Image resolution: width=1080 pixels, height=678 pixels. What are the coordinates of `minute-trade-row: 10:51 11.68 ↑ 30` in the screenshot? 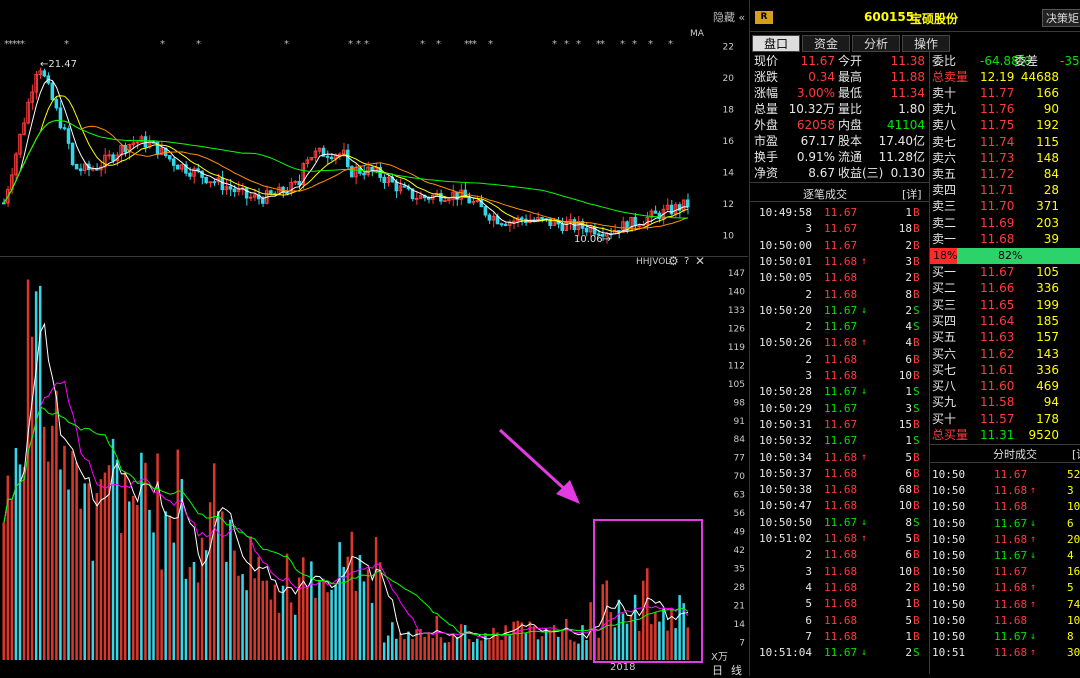 It's located at (1005, 653).